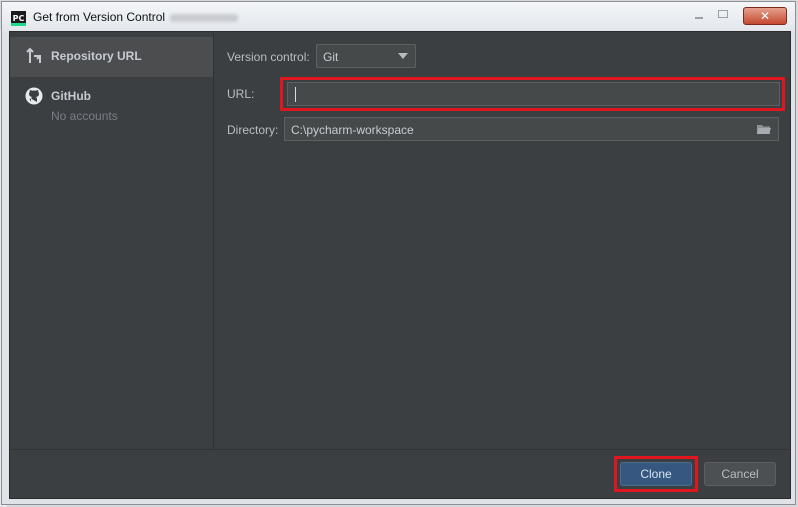 This screenshot has width=798, height=507. I want to click on close-button: ✕, so click(765, 16).